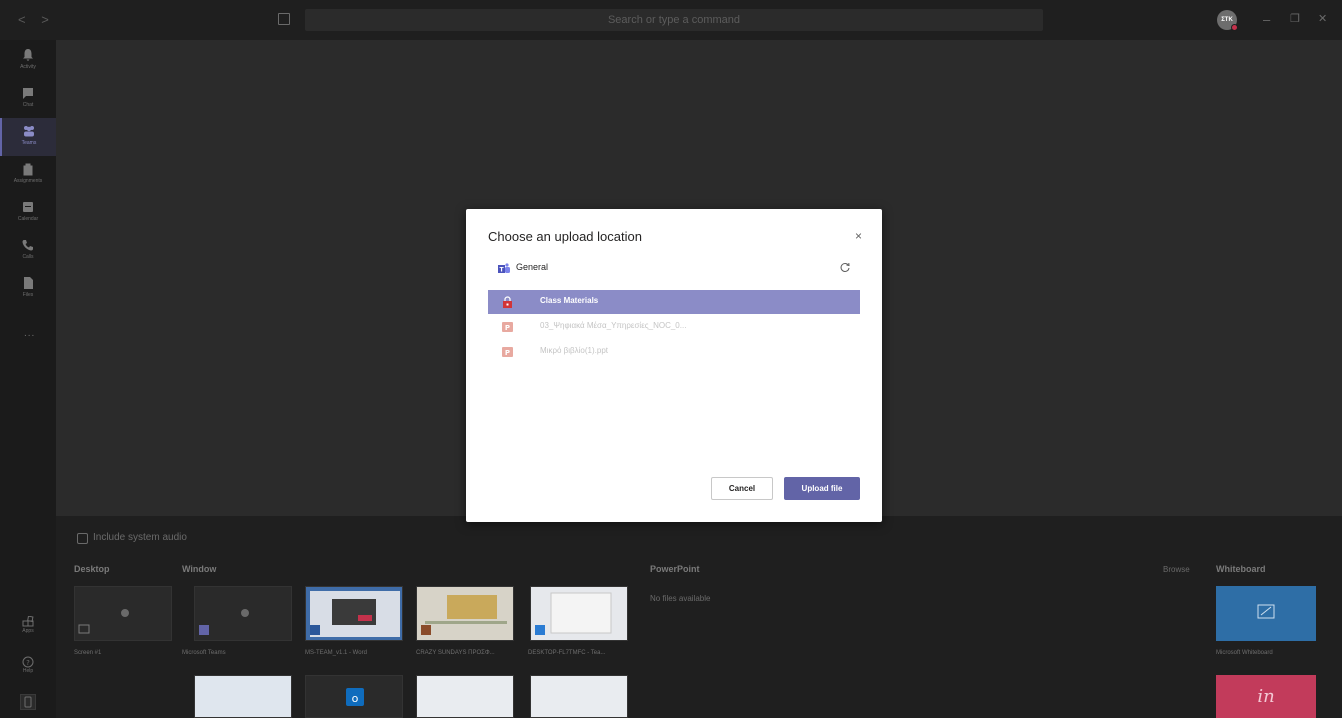  What do you see at coordinates (28, 105) in the screenshot?
I see `rail-label: Chat` at bounding box center [28, 105].